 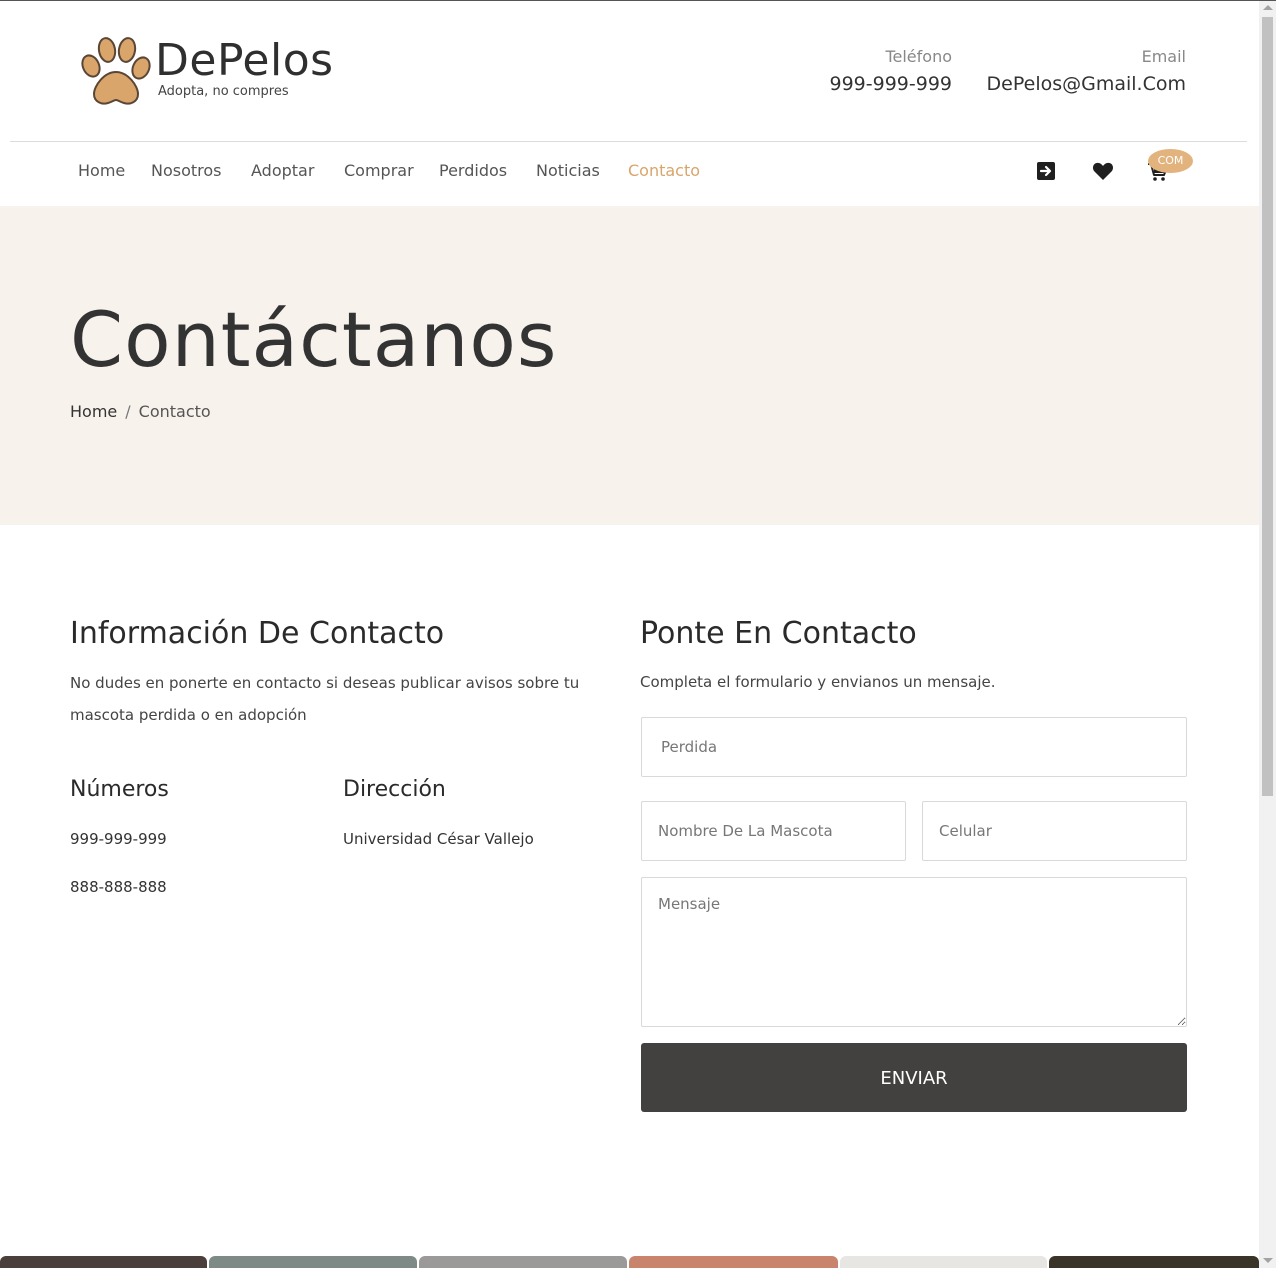 What do you see at coordinates (379, 170) in the screenshot?
I see `nav-item-comprar: Comprar` at bounding box center [379, 170].